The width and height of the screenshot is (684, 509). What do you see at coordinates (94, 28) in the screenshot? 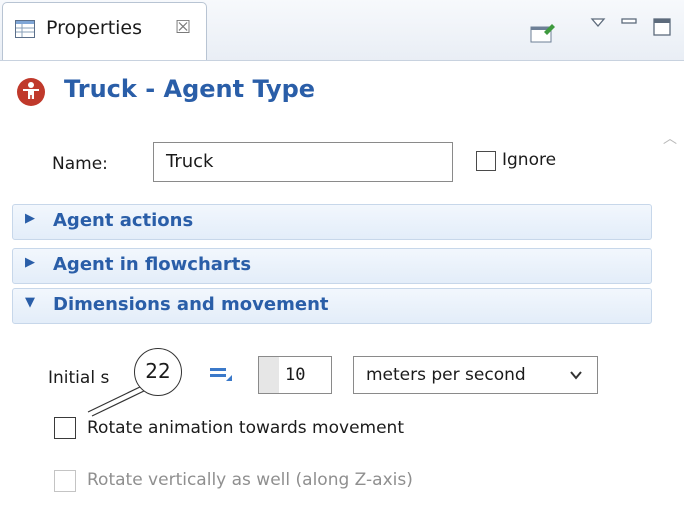
I see `tab-label: Properties` at bounding box center [94, 28].